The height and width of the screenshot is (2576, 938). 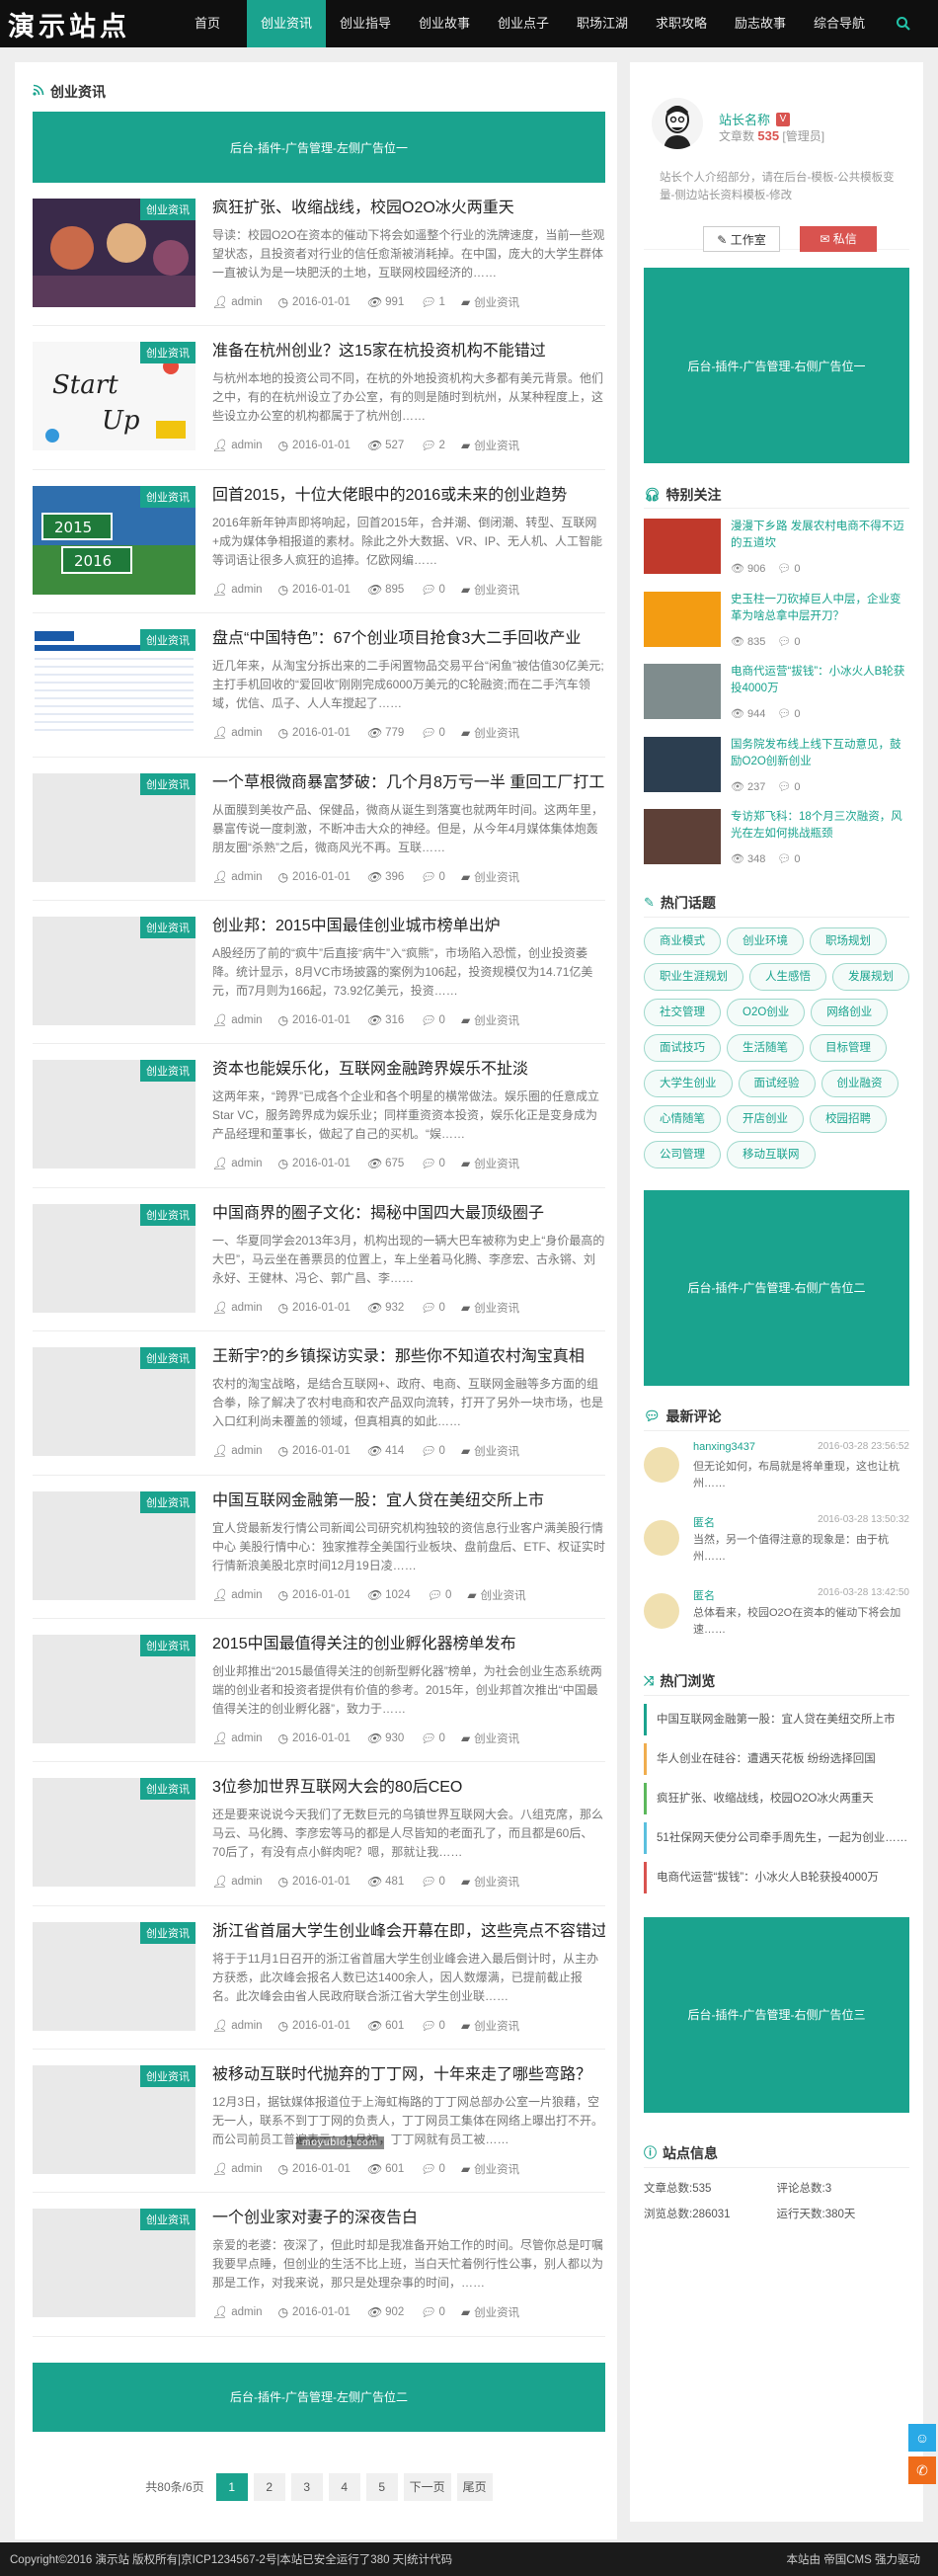 I want to click on topic-tag: 校园招聘, so click(x=849, y=1118).